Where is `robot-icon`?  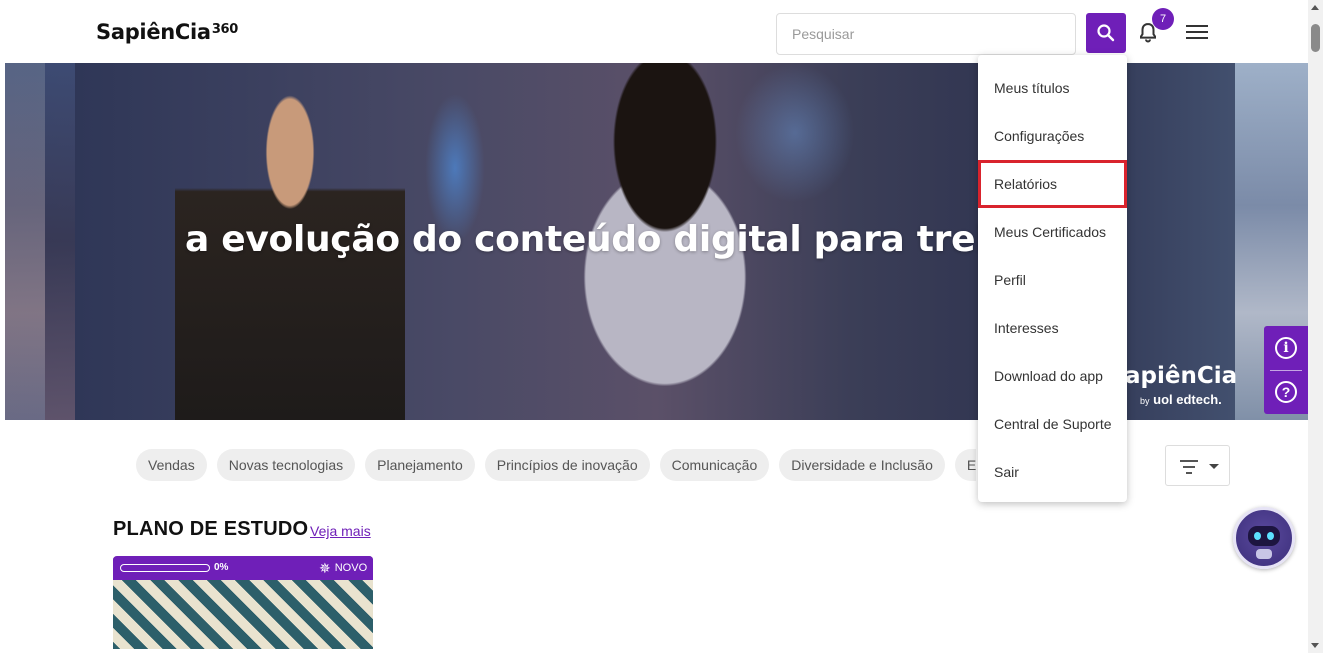
robot-icon is located at coordinates (1264, 538).